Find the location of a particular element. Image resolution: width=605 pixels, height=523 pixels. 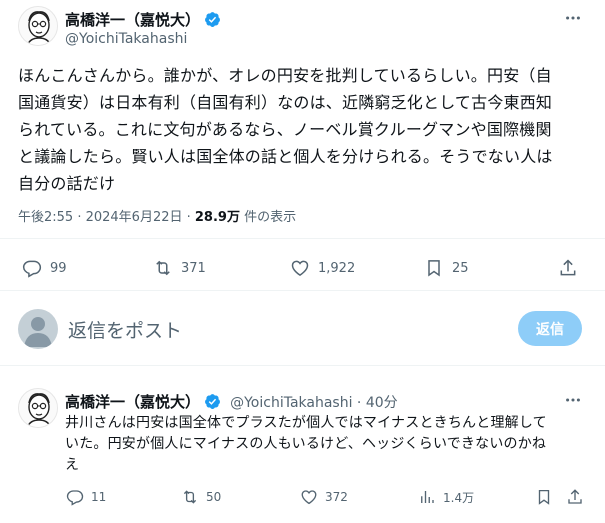

reply-views-action: 1.4万 is located at coordinates (446, 497).